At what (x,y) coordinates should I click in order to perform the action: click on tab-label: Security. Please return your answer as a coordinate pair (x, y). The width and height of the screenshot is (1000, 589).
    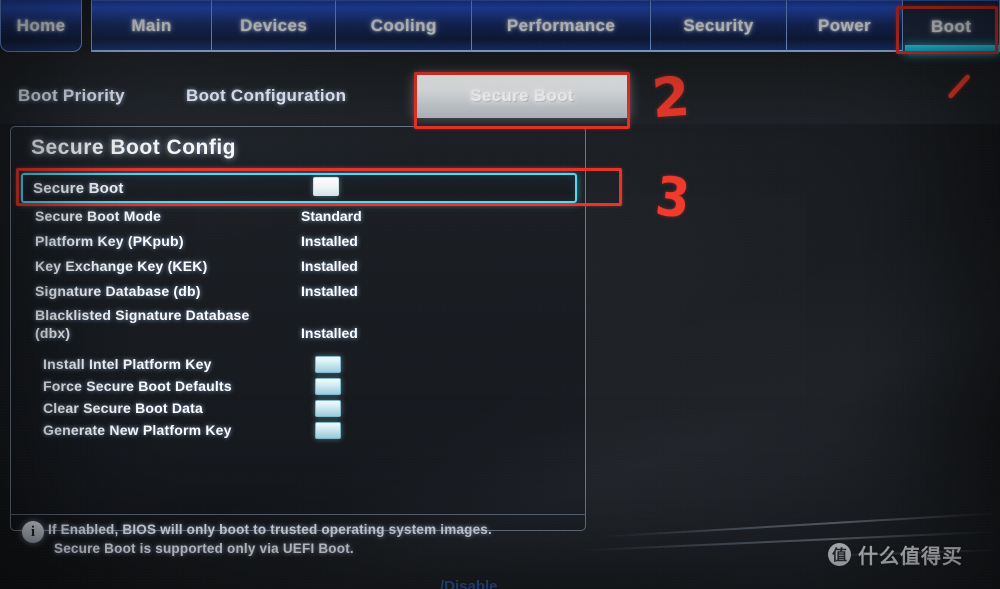
    Looking at the image, I should click on (718, 25).